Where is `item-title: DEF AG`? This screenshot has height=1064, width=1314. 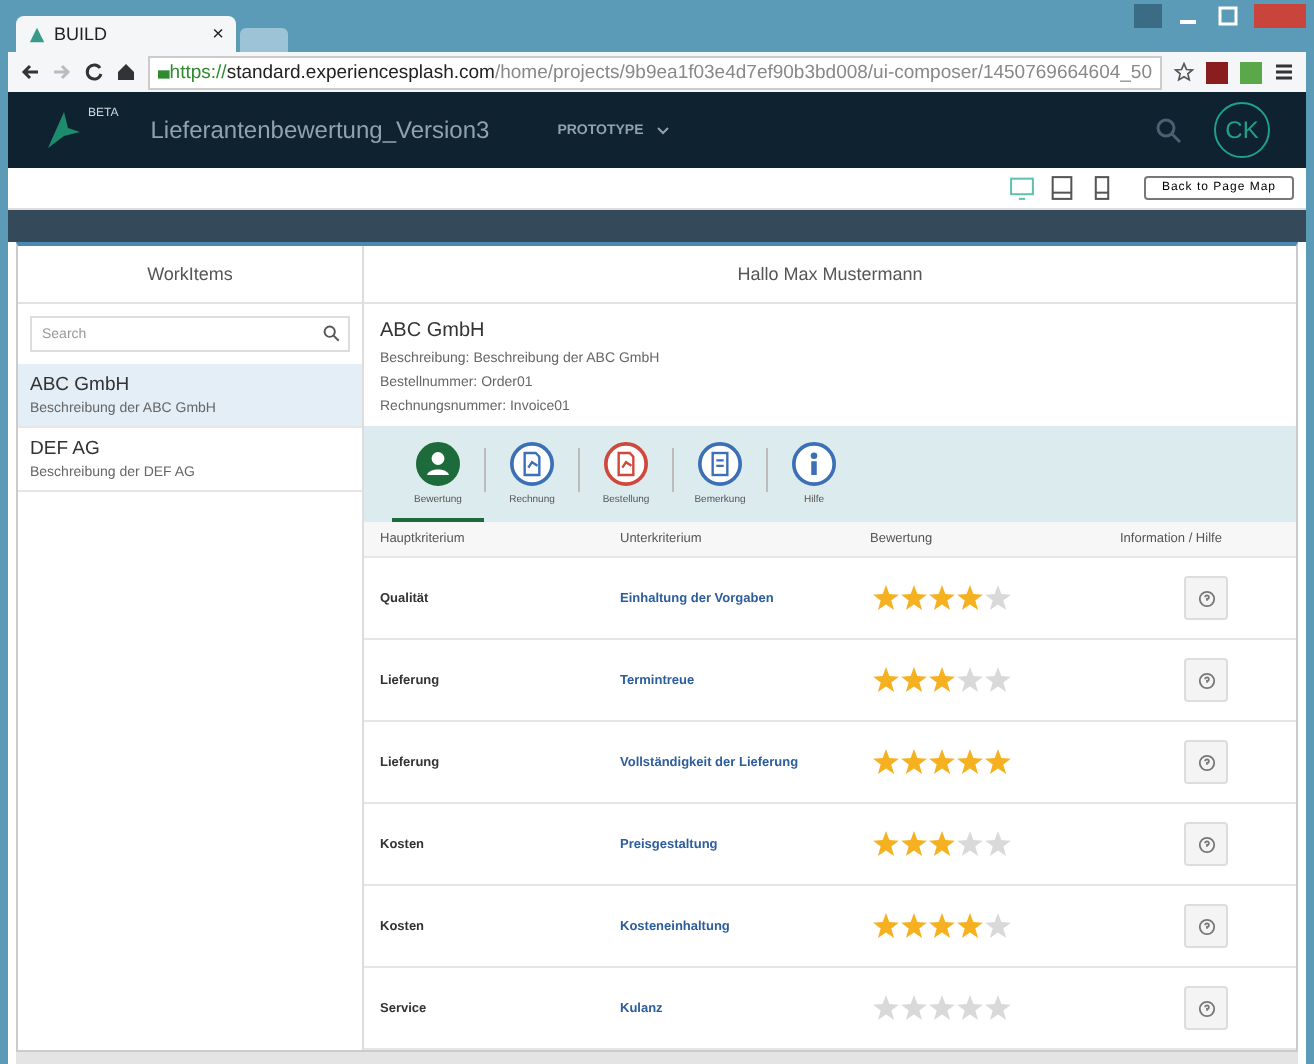 item-title: DEF AG is located at coordinates (66, 449).